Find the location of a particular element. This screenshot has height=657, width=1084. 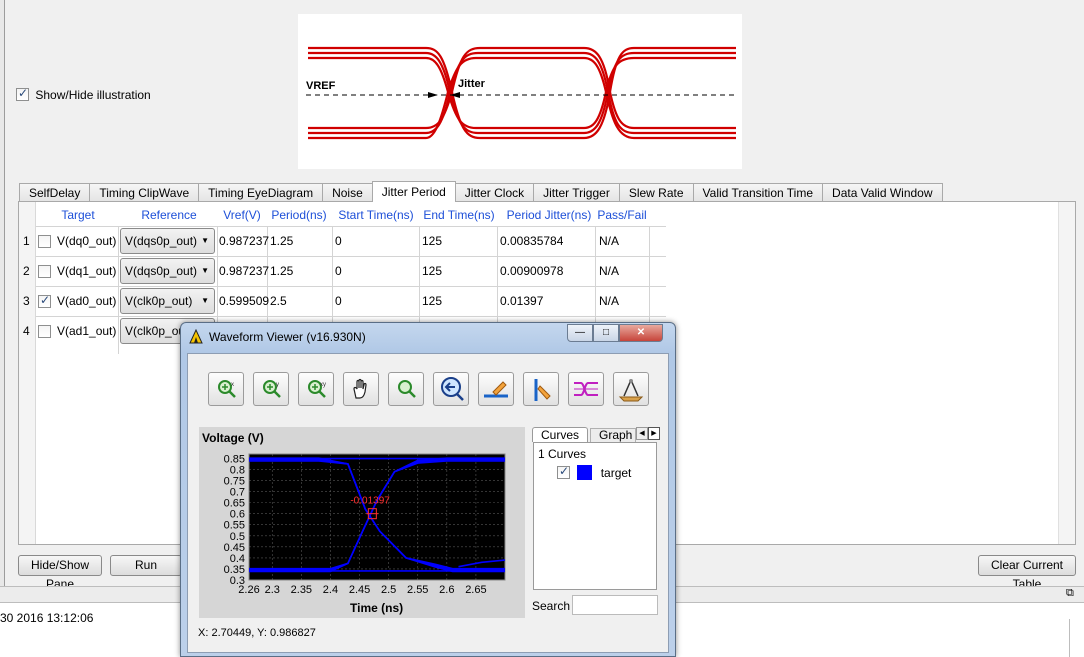

reference-value: V(clk0p_out) is located at coordinates (159, 301).